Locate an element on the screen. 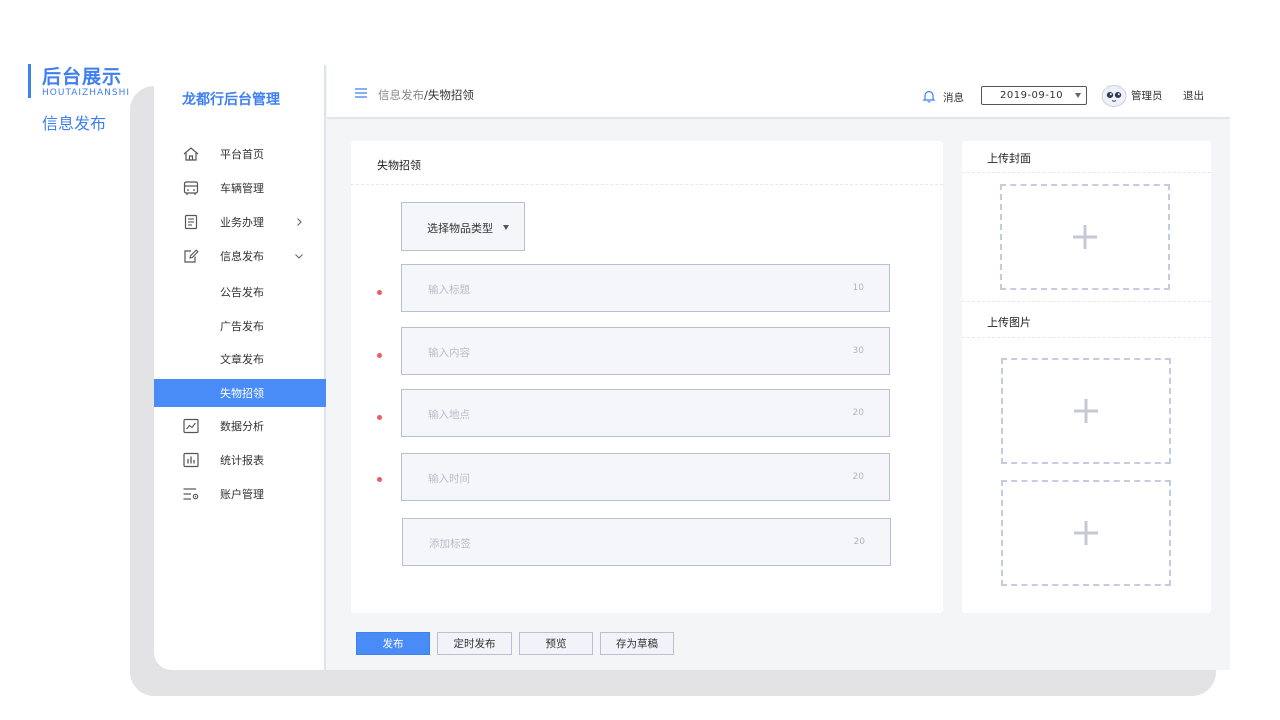 Image resolution: width=1280 pixels, height=720 pixels. user-name: 管理员 is located at coordinates (1147, 95).